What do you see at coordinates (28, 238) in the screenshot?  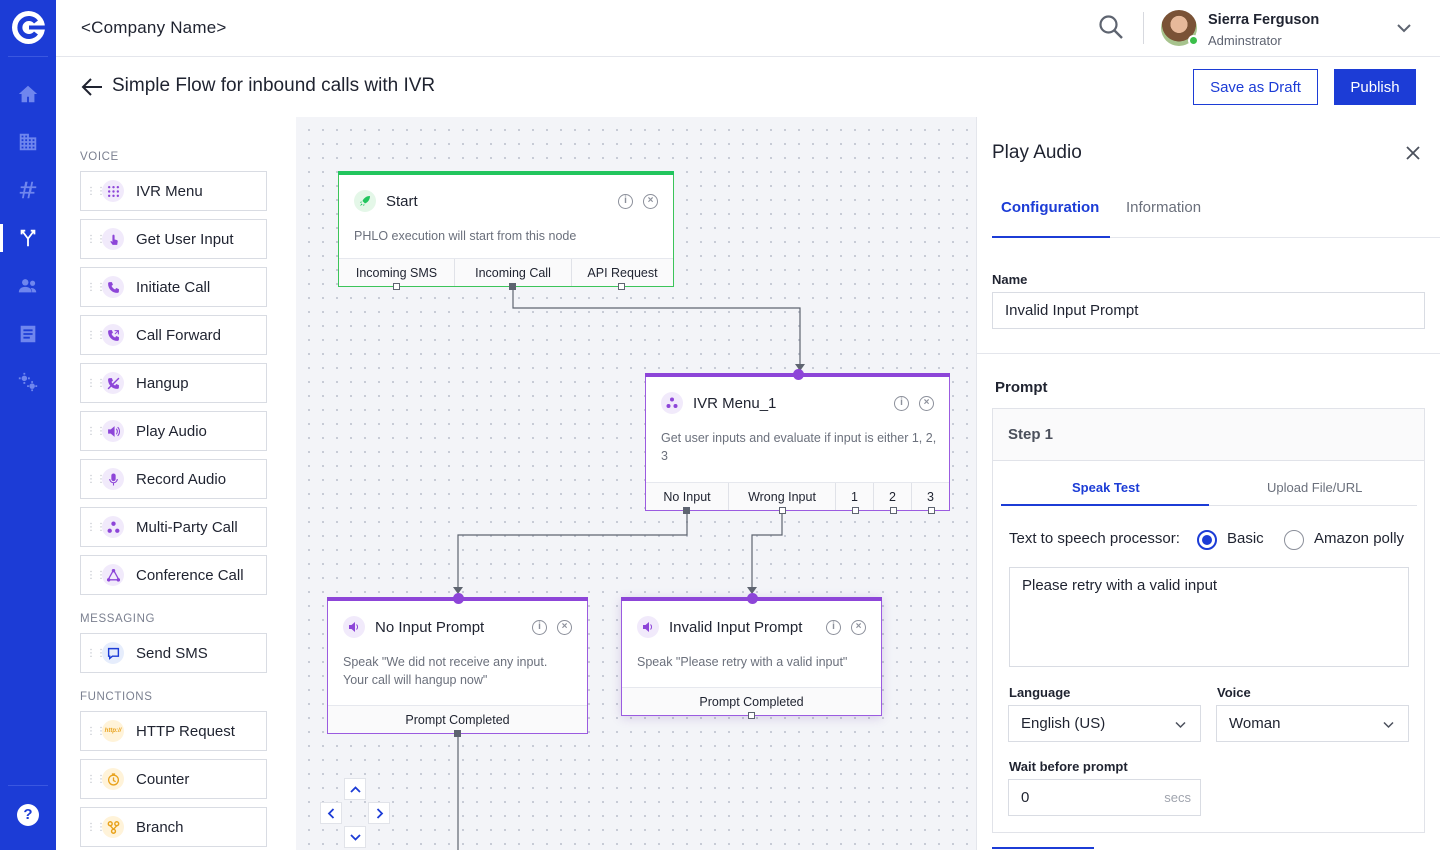 I see `flow-branch-icon` at bounding box center [28, 238].